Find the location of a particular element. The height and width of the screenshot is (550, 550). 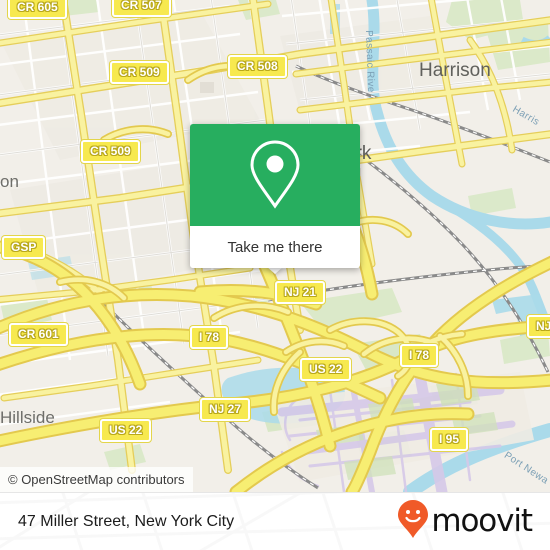

shield-i-78-b: I 78 is located at coordinates (419, 355).